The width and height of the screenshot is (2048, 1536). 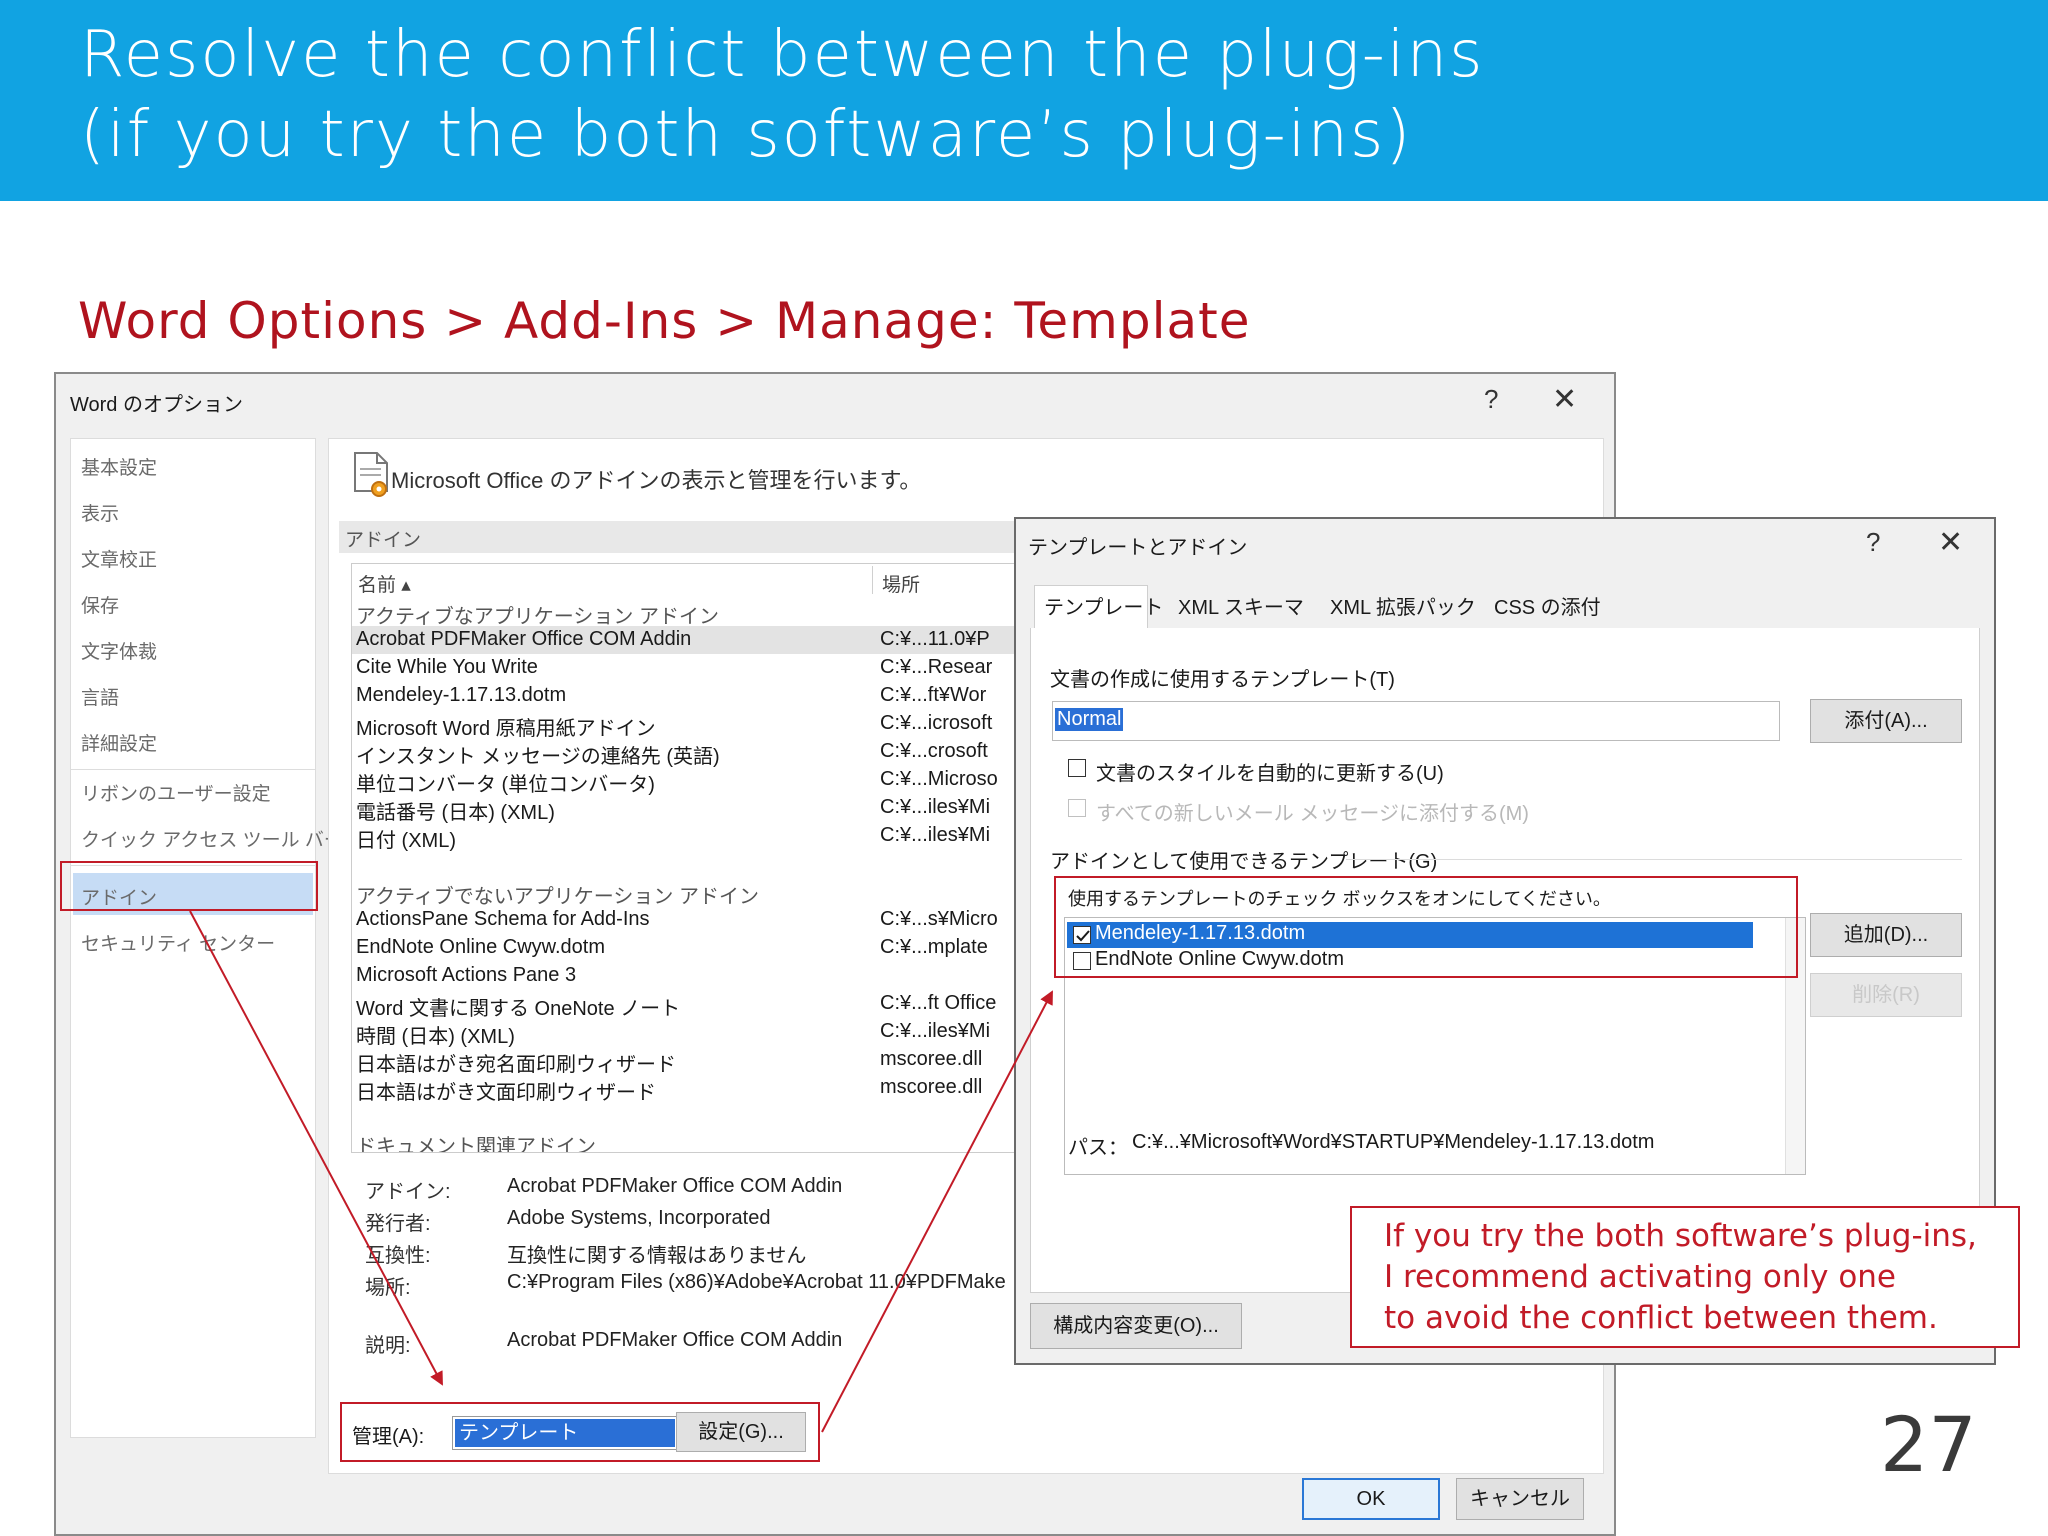 I want to click on arrow-to-global-templates, so click(x=937, y=1211).